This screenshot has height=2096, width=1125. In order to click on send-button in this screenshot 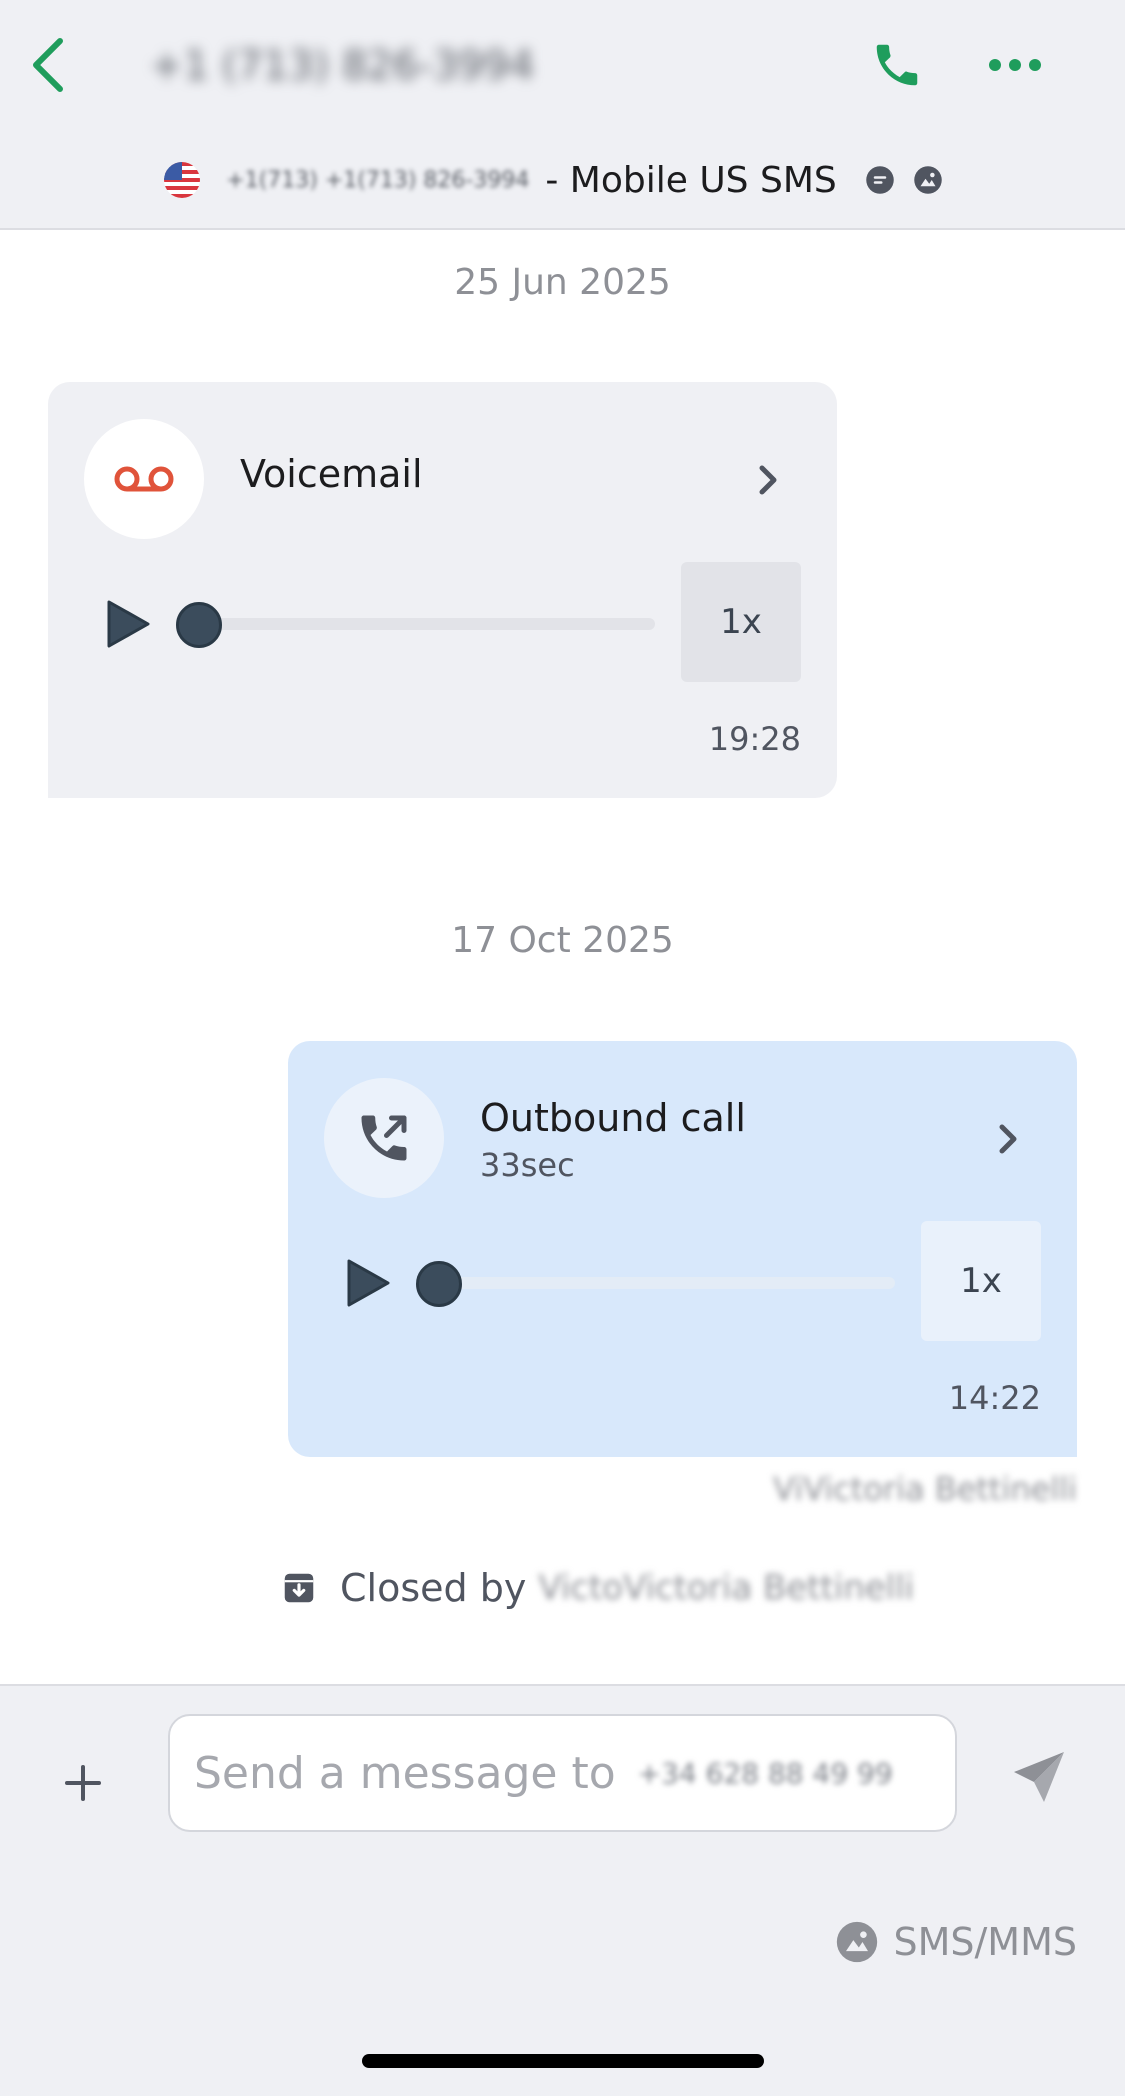, I will do `click(1039, 1777)`.